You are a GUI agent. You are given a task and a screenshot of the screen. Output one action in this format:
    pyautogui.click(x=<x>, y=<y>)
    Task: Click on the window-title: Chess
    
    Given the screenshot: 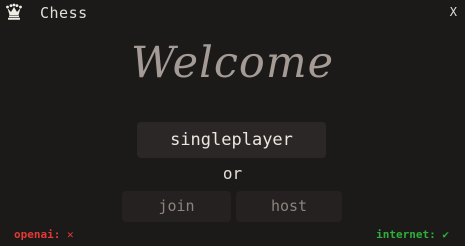 What is the action you would take?
    pyautogui.click(x=64, y=13)
    